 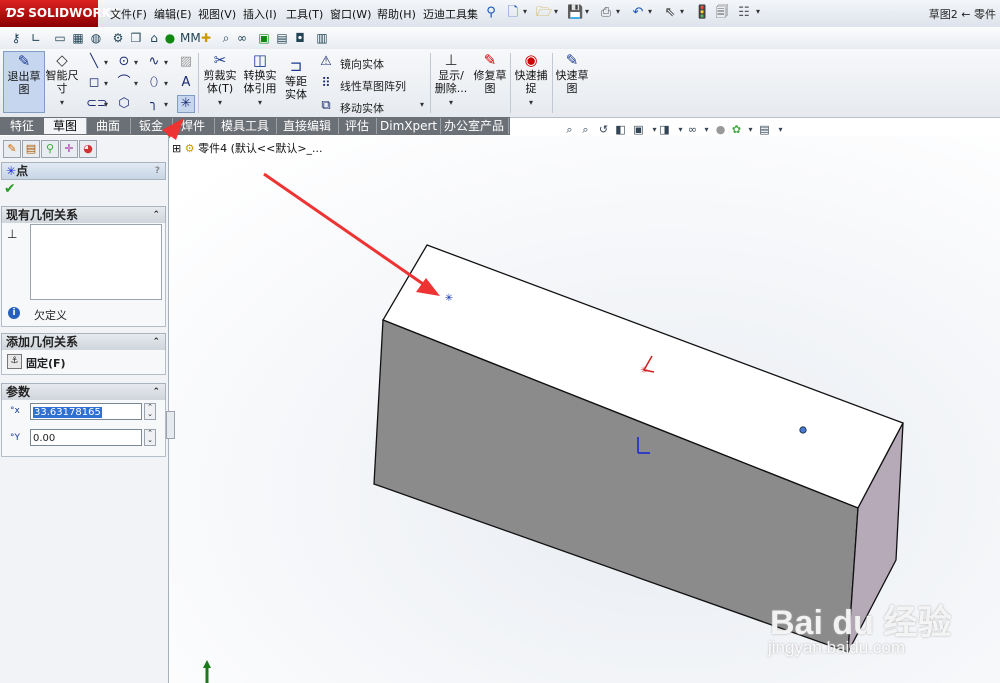 I want to click on camera-icon: ◘, so click(x=300, y=38).